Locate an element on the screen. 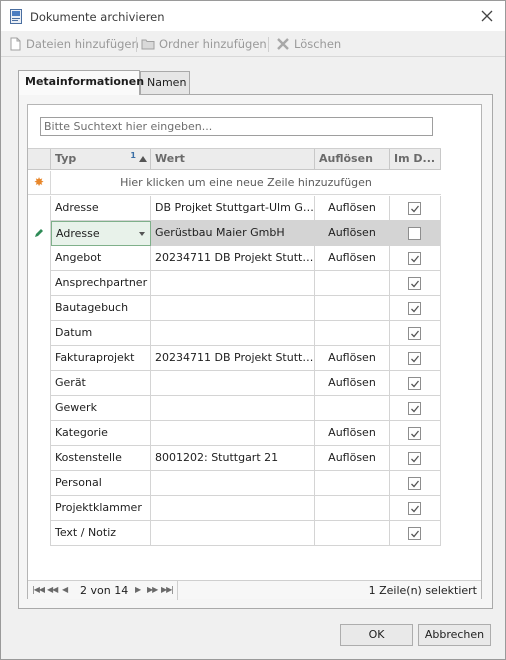 The height and width of the screenshot is (660, 506). ok-button: OK is located at coordinates (376, 635).